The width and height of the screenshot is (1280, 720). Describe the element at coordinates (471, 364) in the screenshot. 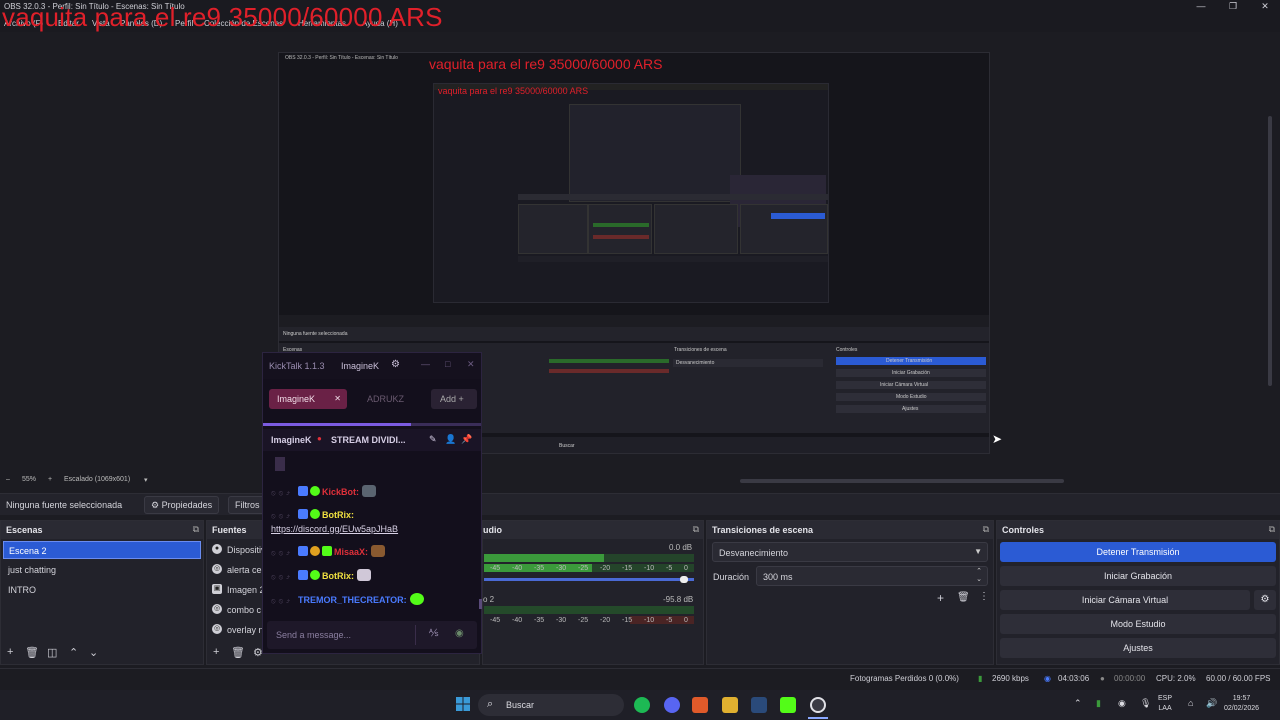

I see `chat-close-icon: ✕` at that location.